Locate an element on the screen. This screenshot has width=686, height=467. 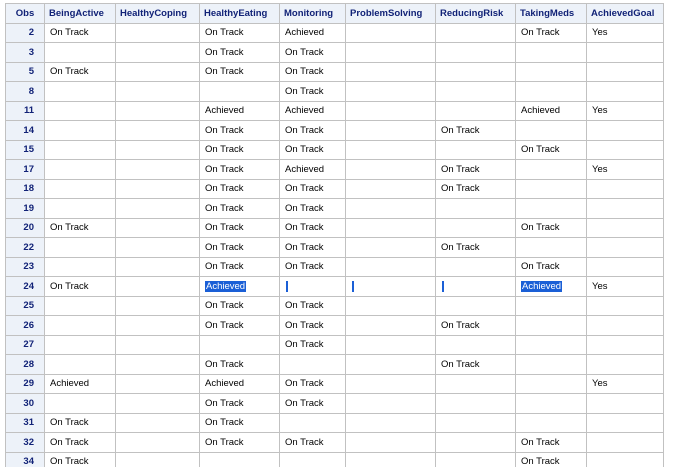
table-row: 19 On Track On Track is located at coordinates (334, 208).